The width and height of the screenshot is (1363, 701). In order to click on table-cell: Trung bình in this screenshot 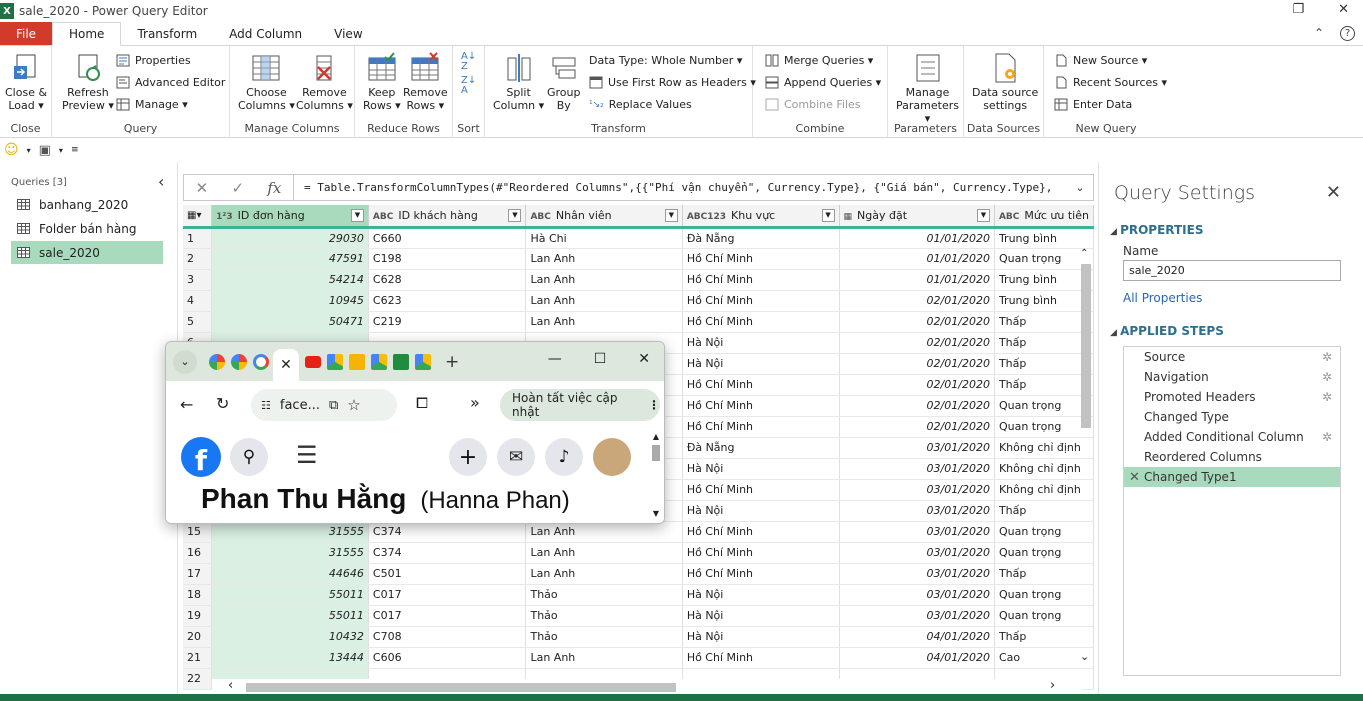, I will do `click(1044, 238)`.